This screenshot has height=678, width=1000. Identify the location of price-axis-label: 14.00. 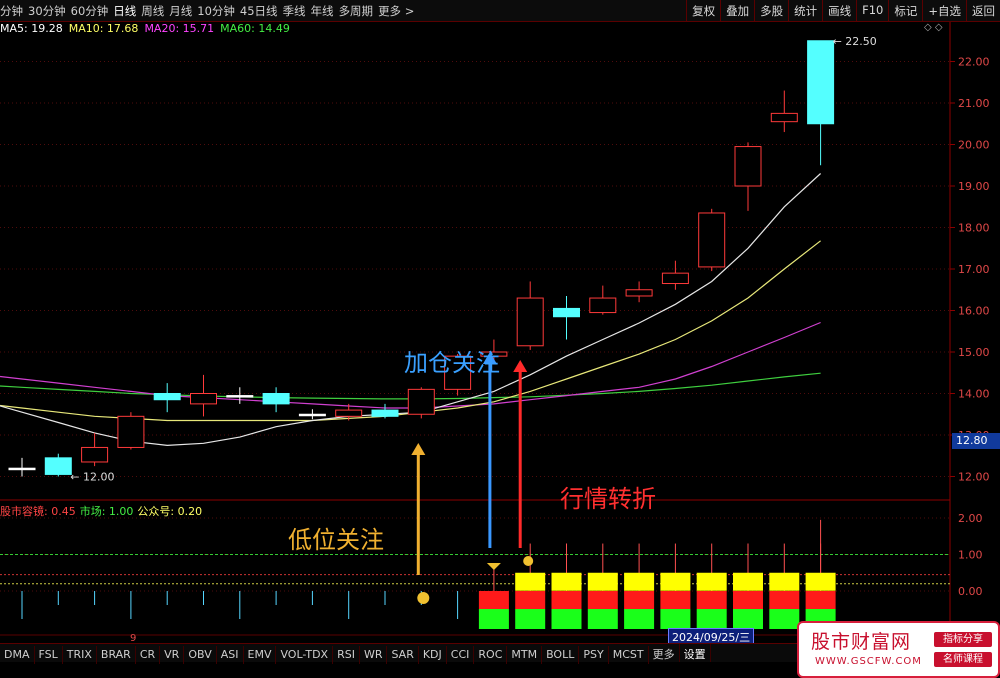
(974, 394).